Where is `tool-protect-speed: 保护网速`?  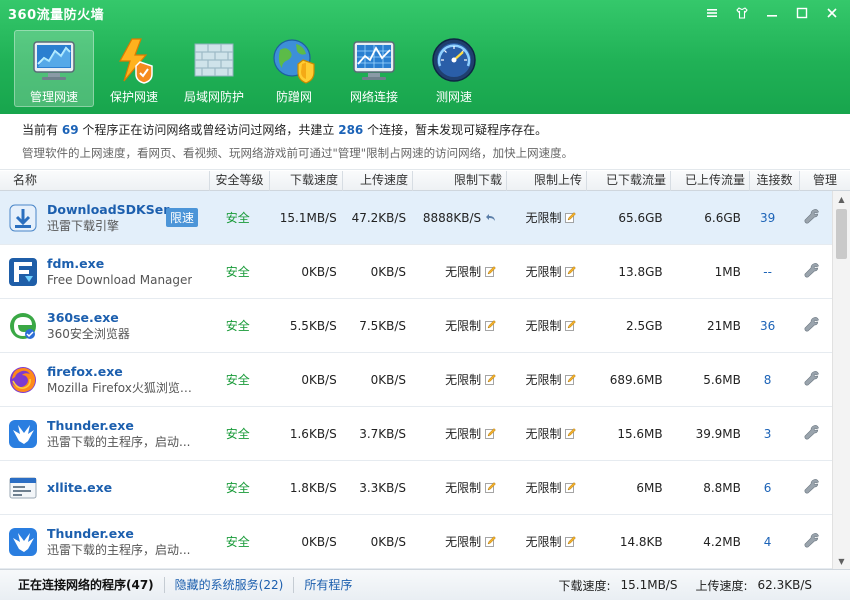 tool-protect-speed: 保护网速 is located at coordinates (134, 68).